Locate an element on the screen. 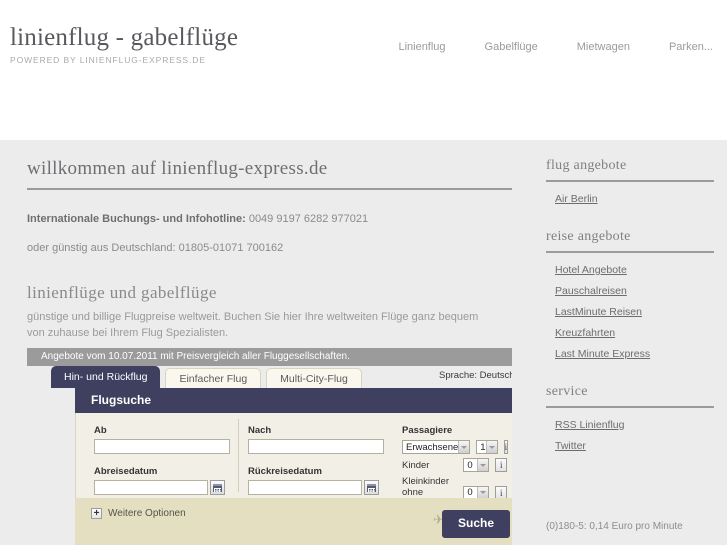 The width and height of the screenshot is (727, 545). widget-title: Flugsuche is located at coordinates (293, 400).